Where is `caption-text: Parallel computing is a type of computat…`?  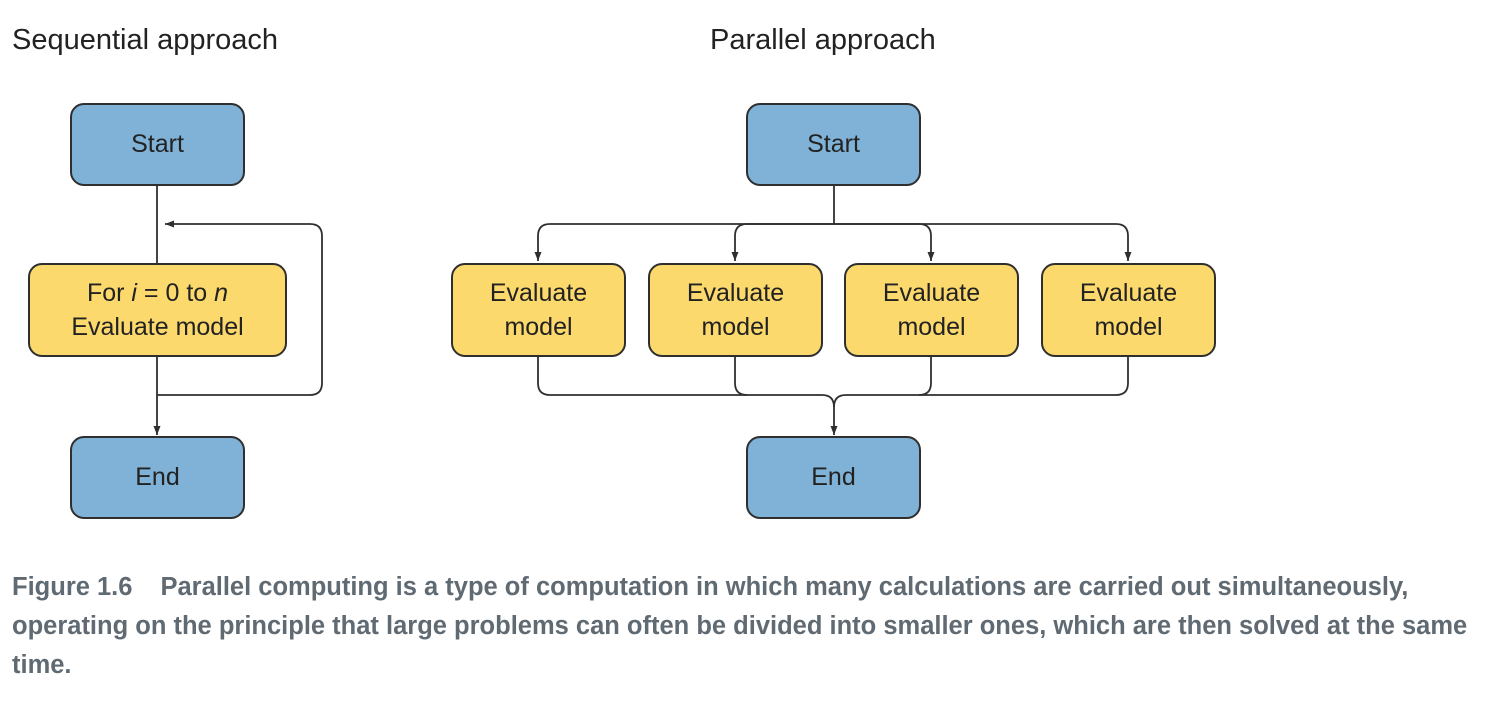
caption-text: Parallel computing is a type of computat… is located at coordinates (740, 626).